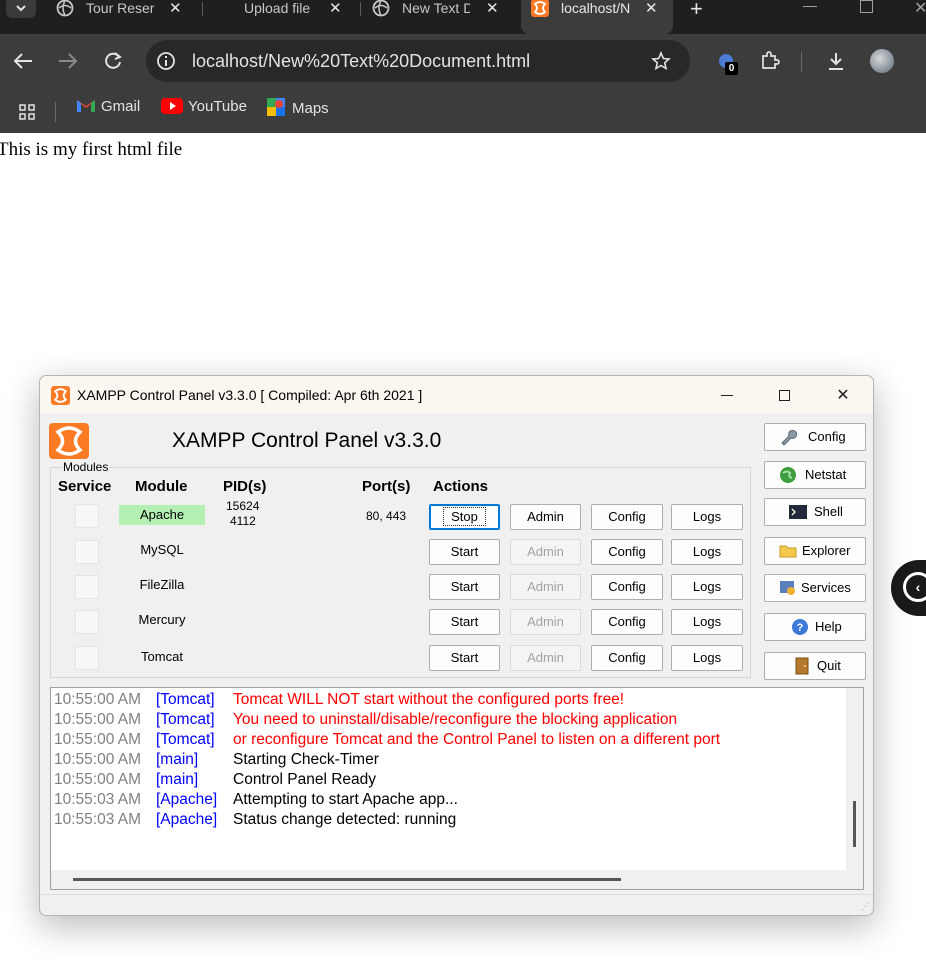 The width and height of the screenshot is (926, 978). Describe the element at coordinates (810, 6) in the screenshot. I see `minimize-icon` at that location.